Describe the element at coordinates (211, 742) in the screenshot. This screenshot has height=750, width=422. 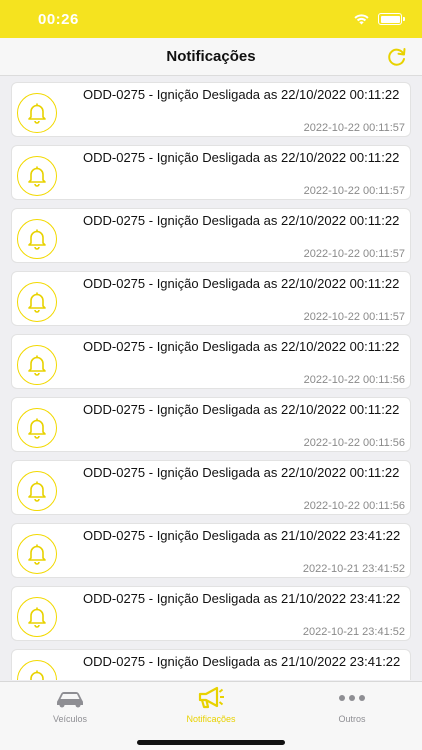
I see `home-indicator` at that location.